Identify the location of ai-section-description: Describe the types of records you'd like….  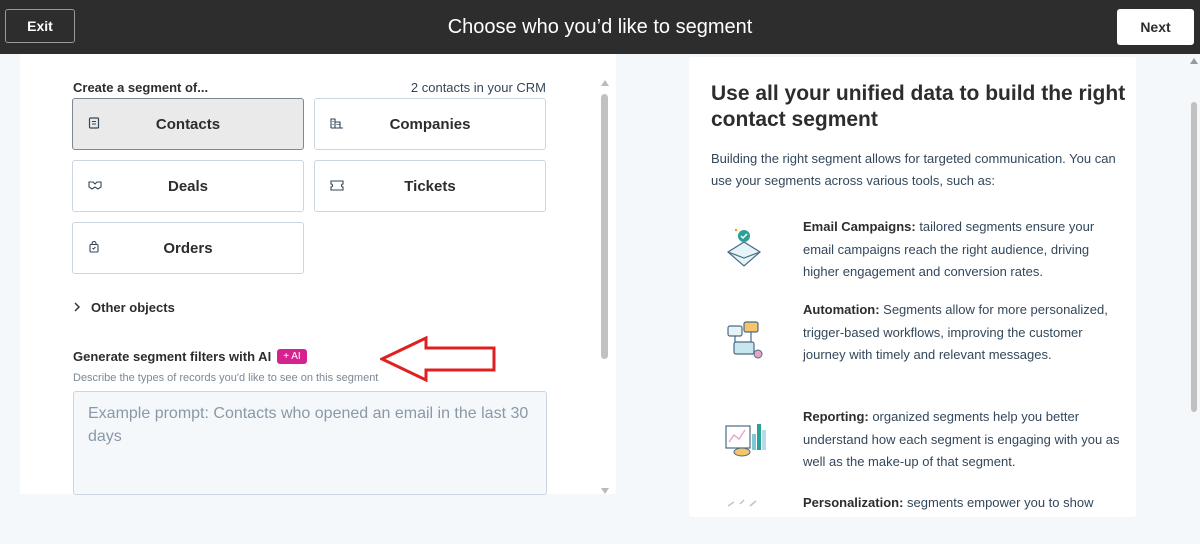
(226, 378).